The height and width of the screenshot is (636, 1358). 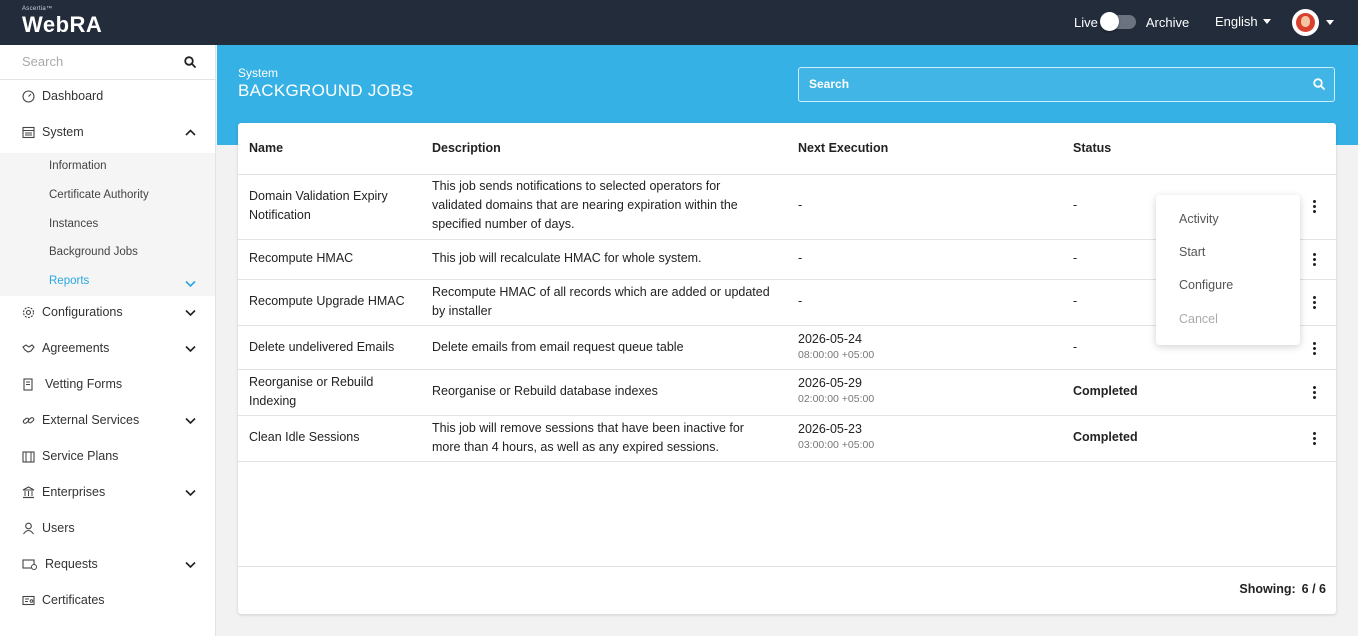 What do you see at coordinates (28, 491) in the screenshot?
I see `bank-icon` at bounding box center [28, 491].